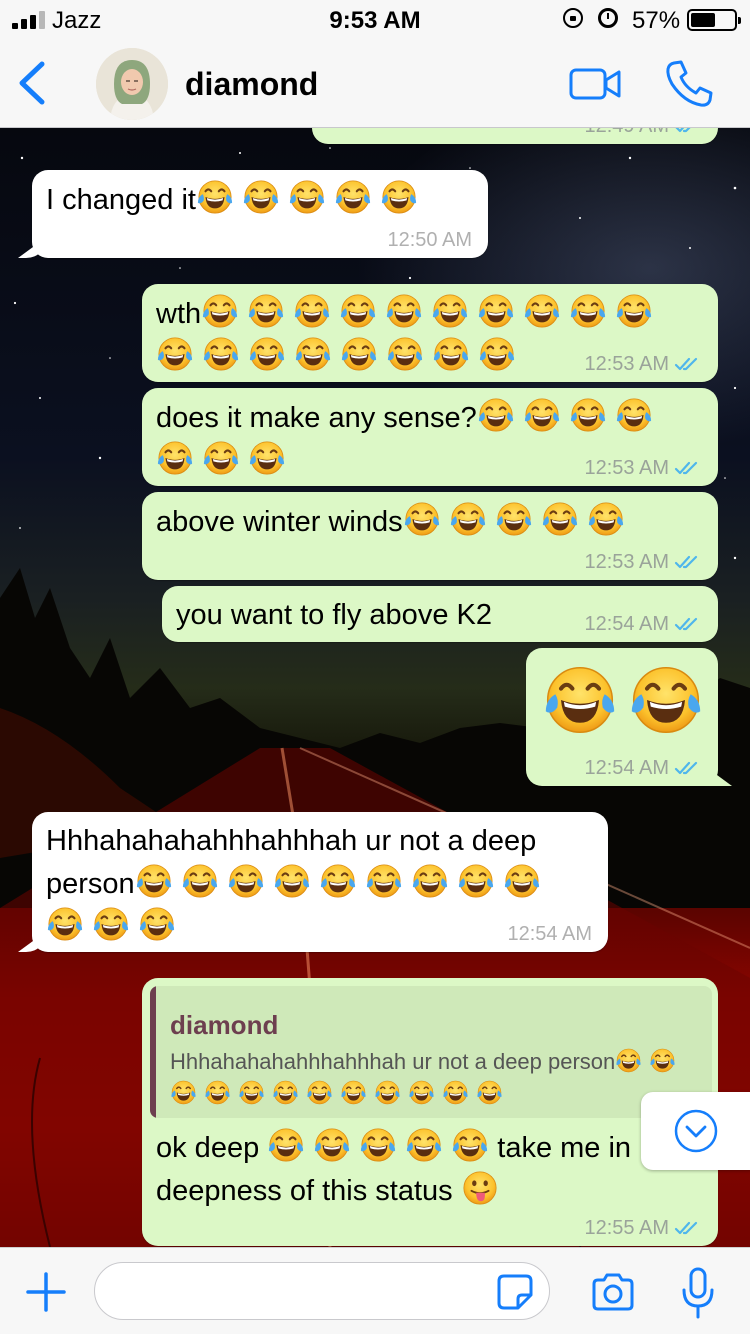 This screenshot has width=750, height=1334. Describe the element at coordinates (46, 1292) in the screenshot. I see `plus-icon` at that location.